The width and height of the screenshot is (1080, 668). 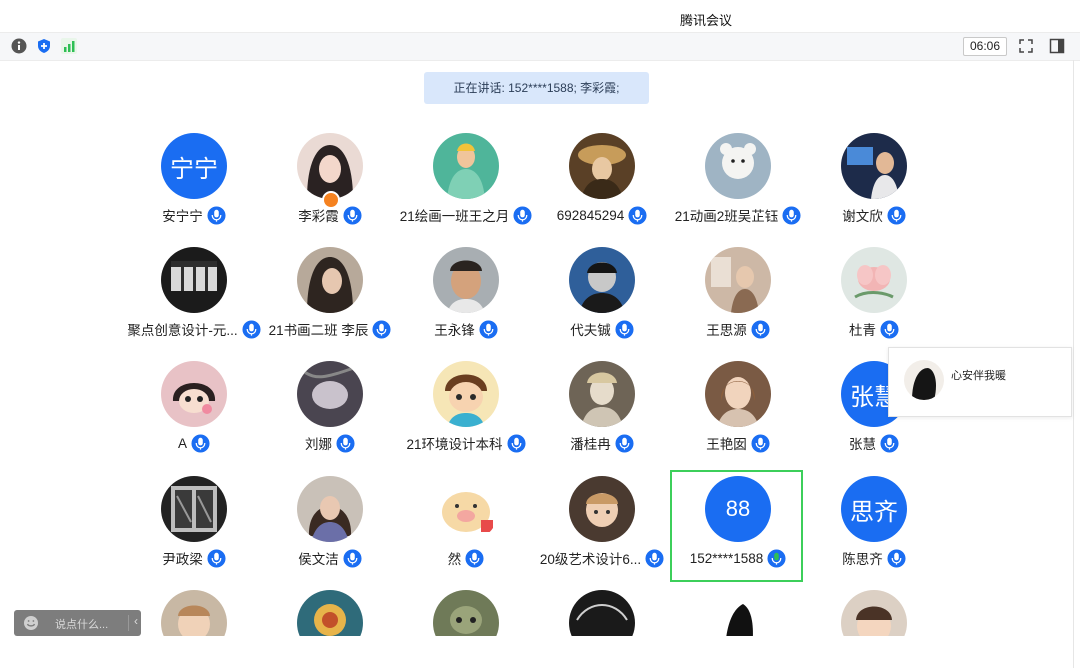 What do you see at coordinates (862, 330) in the screenshot?
I see `participant-name: 杜青` at bounding box center [862, 330].